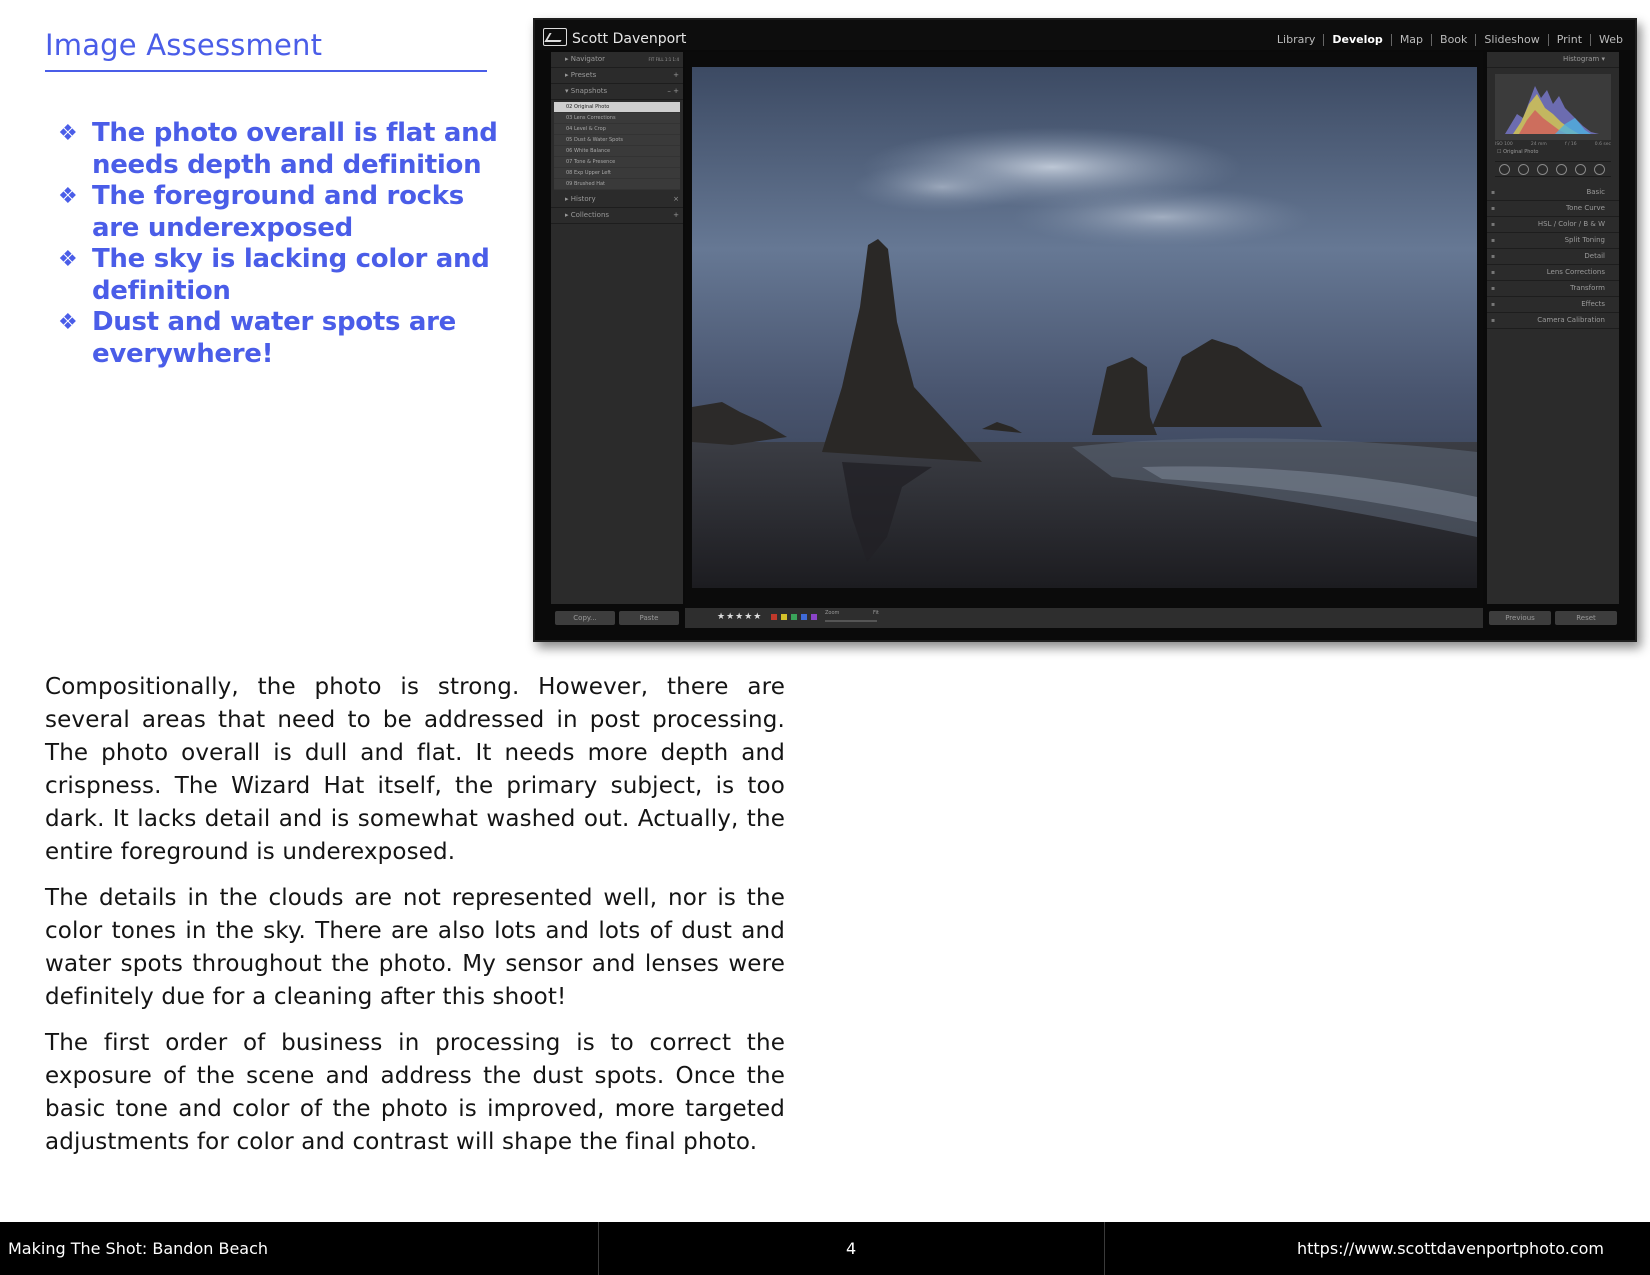  What do you see at coordinates (1450, 1248) in the screenshot?
I see `footer-url: https://www.scottdavenportphoto.com` at bounding box center [1450, 1248].